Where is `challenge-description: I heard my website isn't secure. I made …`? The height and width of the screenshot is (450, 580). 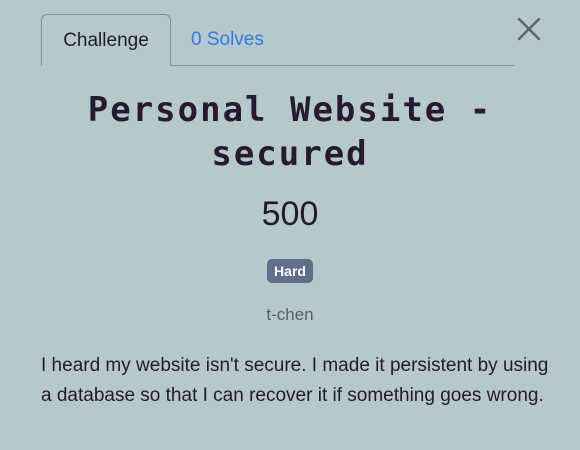 challenge-description: I heard my website isn't secure. I made … is located at coordinates (295, 380).